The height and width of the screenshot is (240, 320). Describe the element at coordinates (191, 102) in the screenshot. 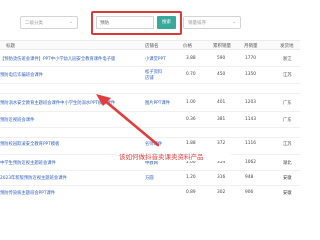

I see `row-price: 1.00` at that location.